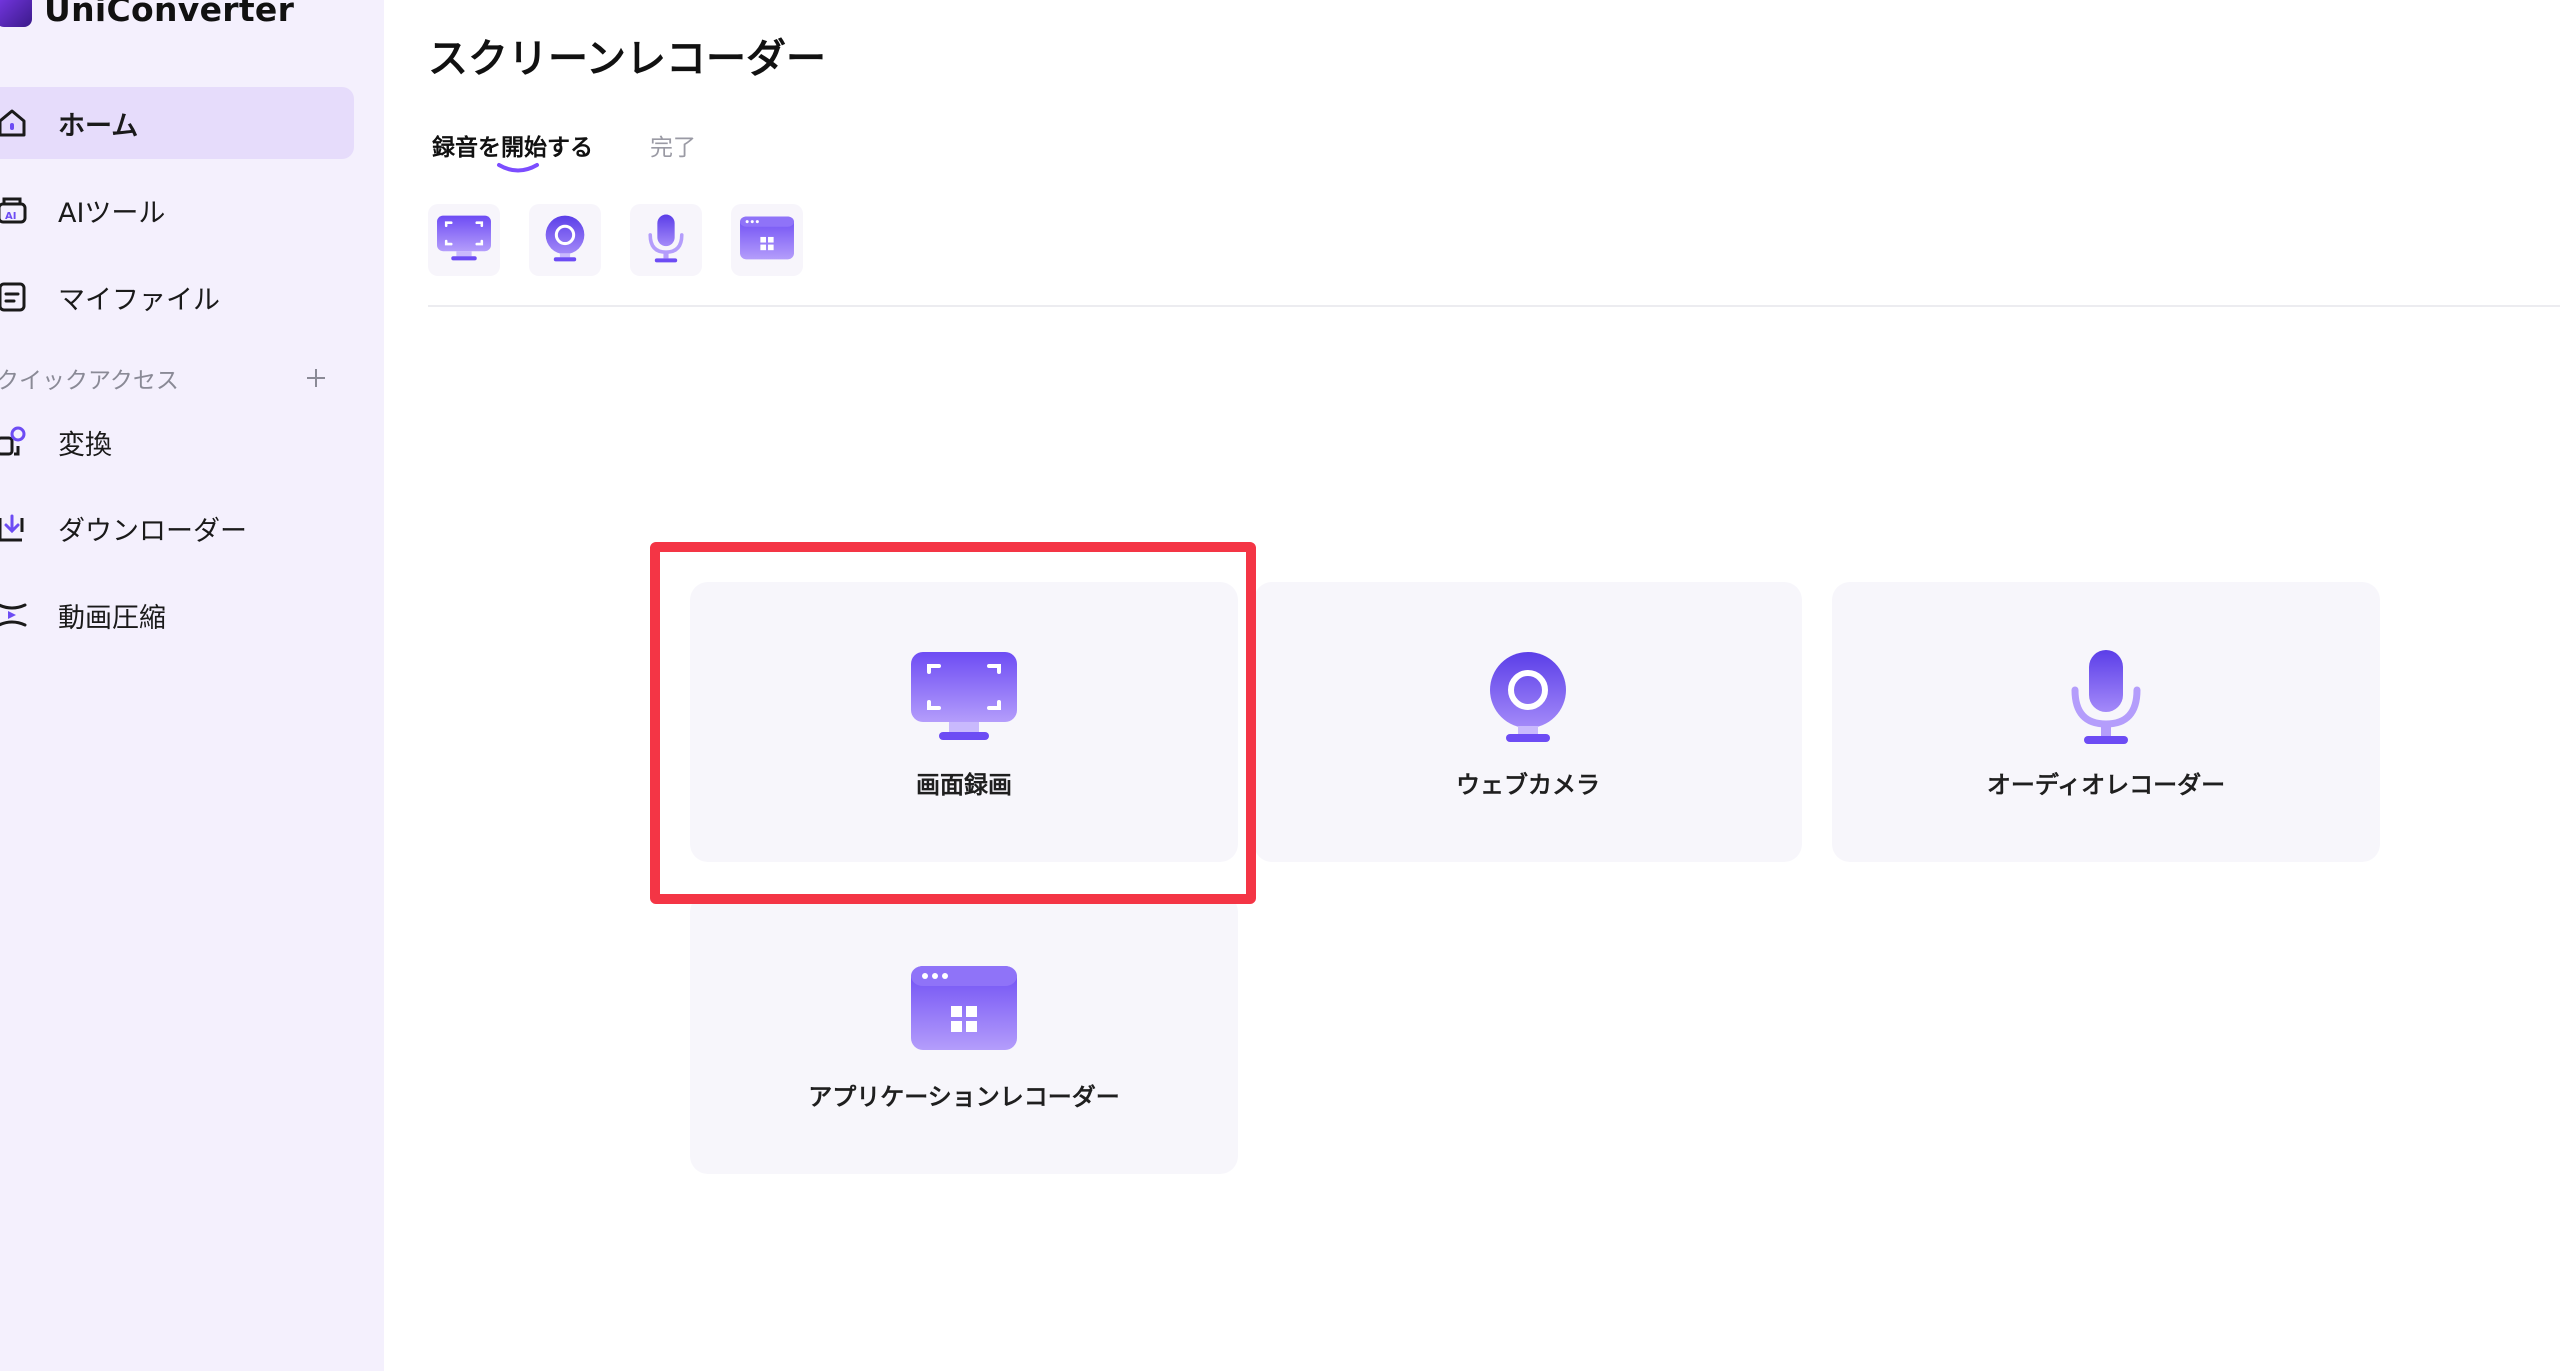 This screenshot has width=2560, height=1371. What do you see at coordinates (112, 213) in the screenshot?
I see `sidebar-item-label: AIツール` at bounding box center [112, 213].